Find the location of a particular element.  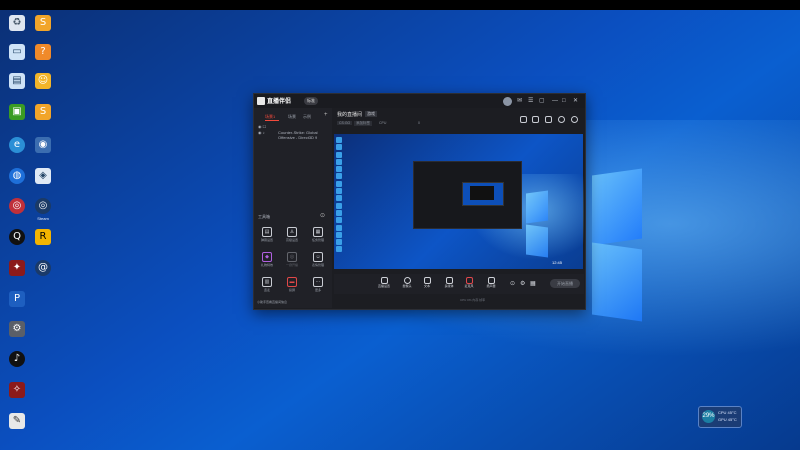

camera-icon is located at coordinates (407, 280).